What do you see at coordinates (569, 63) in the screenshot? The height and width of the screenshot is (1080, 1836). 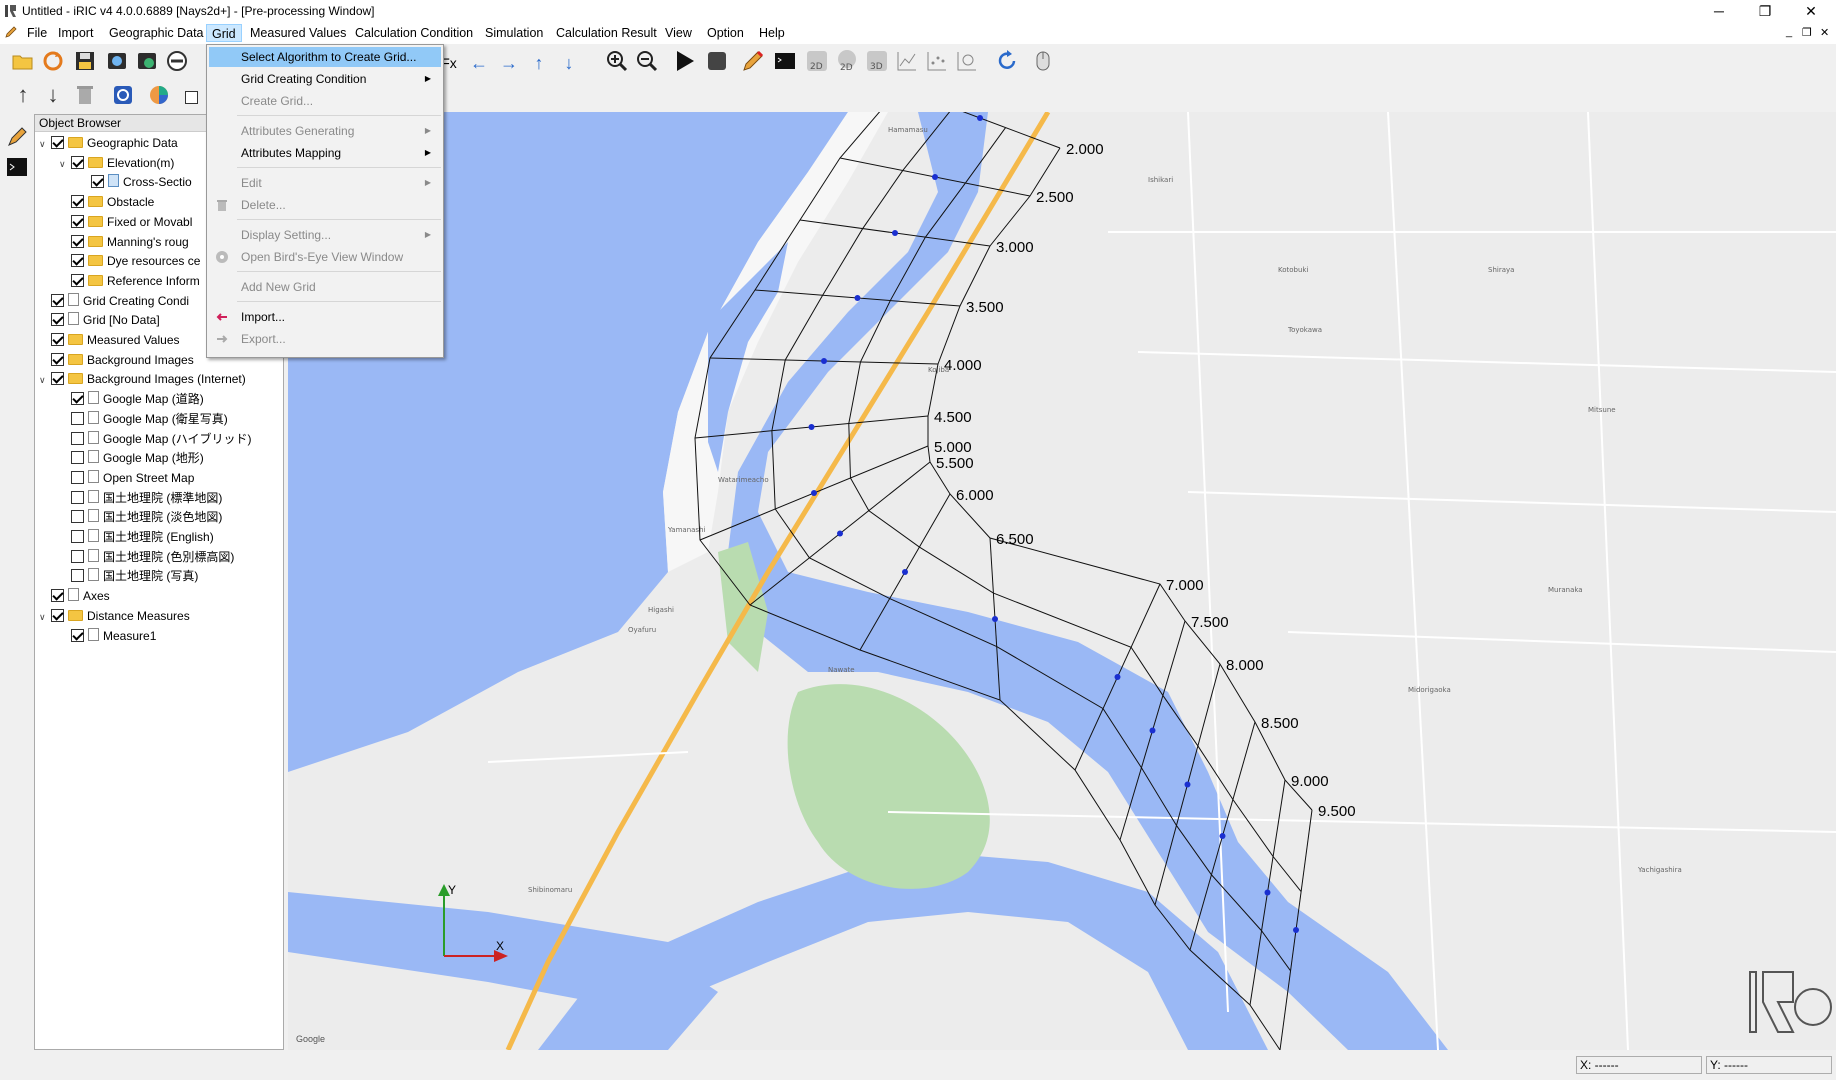 I see `arrow-down-icon: ↓` at bounding box center [569, 63].